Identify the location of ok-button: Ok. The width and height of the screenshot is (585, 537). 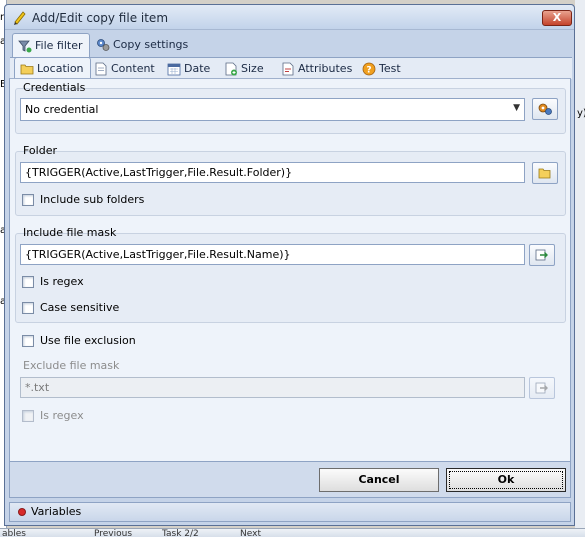
(506, 480).